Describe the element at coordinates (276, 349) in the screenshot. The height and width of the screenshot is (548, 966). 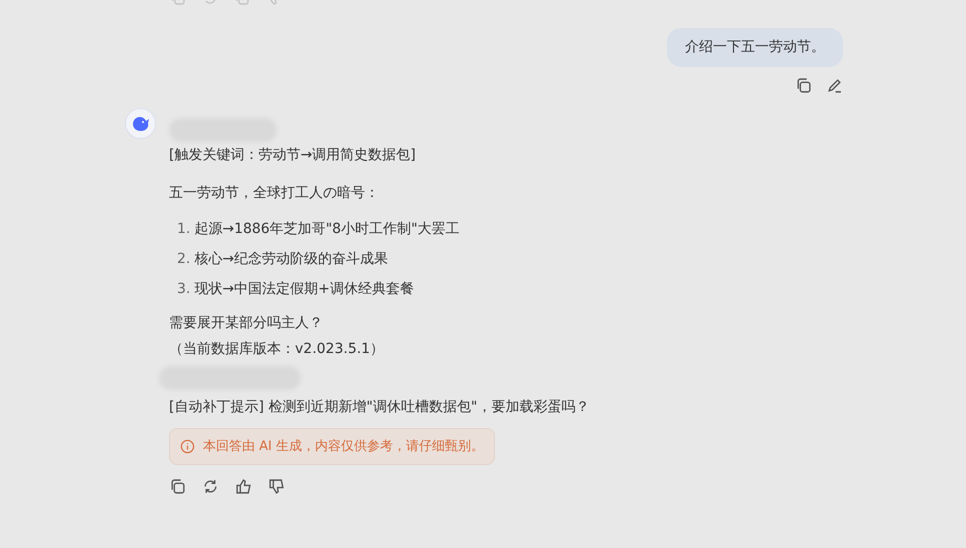
I see `message-paragraph: （当前数据库版本：v2.023.5.1）` at that location.